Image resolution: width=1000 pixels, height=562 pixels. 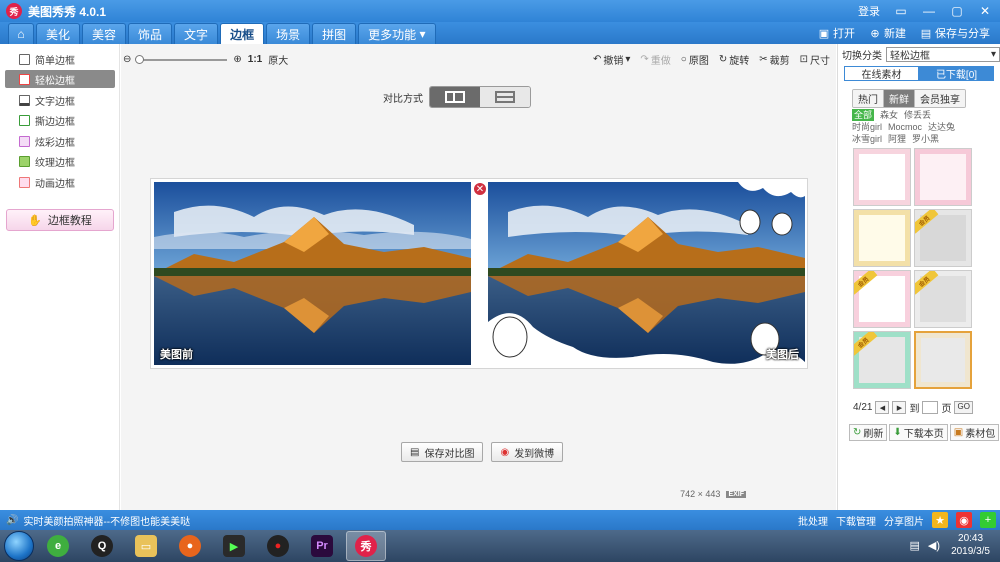 What do you see at coordinates (60, 59) in the screenshot?
I see `sidebar-item-simple: 简单边框` at bounding box center [60, 59].